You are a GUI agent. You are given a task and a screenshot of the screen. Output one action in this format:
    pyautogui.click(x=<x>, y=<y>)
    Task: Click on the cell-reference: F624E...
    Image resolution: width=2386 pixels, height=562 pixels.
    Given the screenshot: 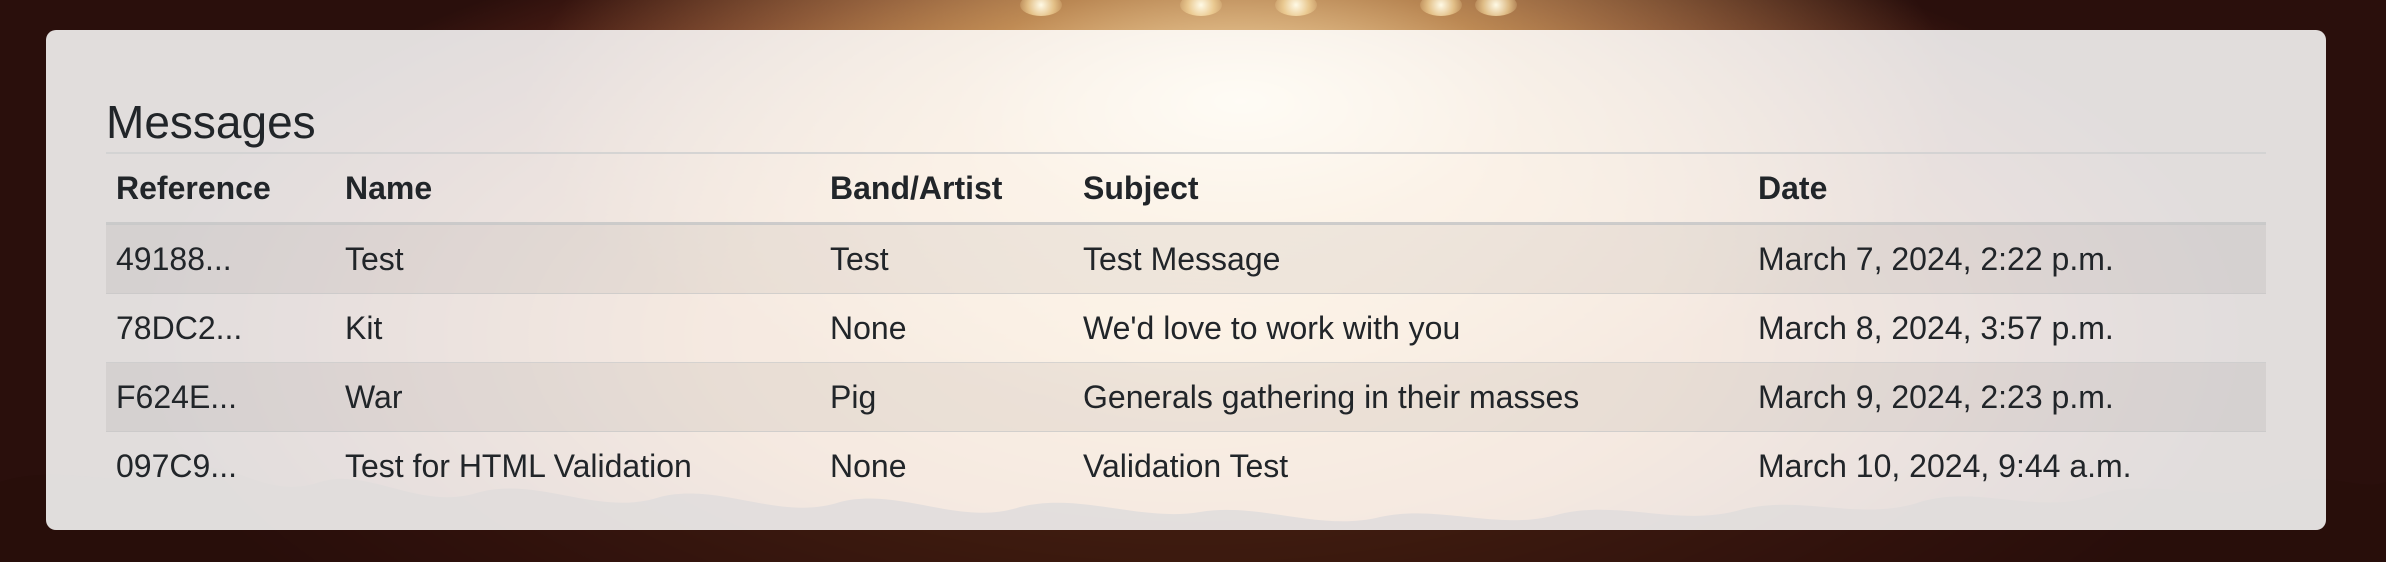 What is the action you would take?
    pyautogui.click(x=220, y=397)
    